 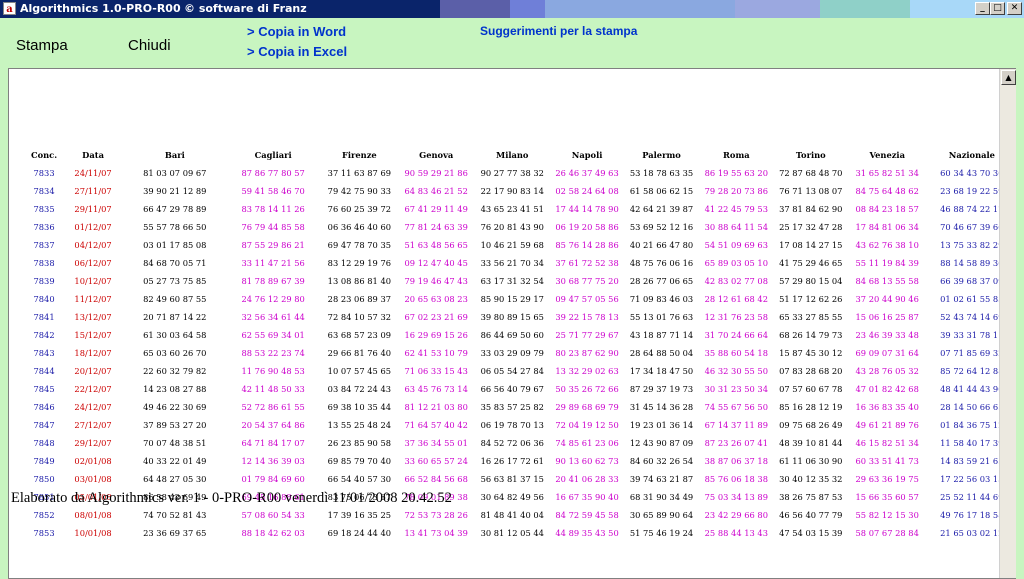 What do you see at coordinates (359, 227) in the screenshot?
I see `firenze-cell: 06 36 46 40 60` at bounding box center [359, 227].